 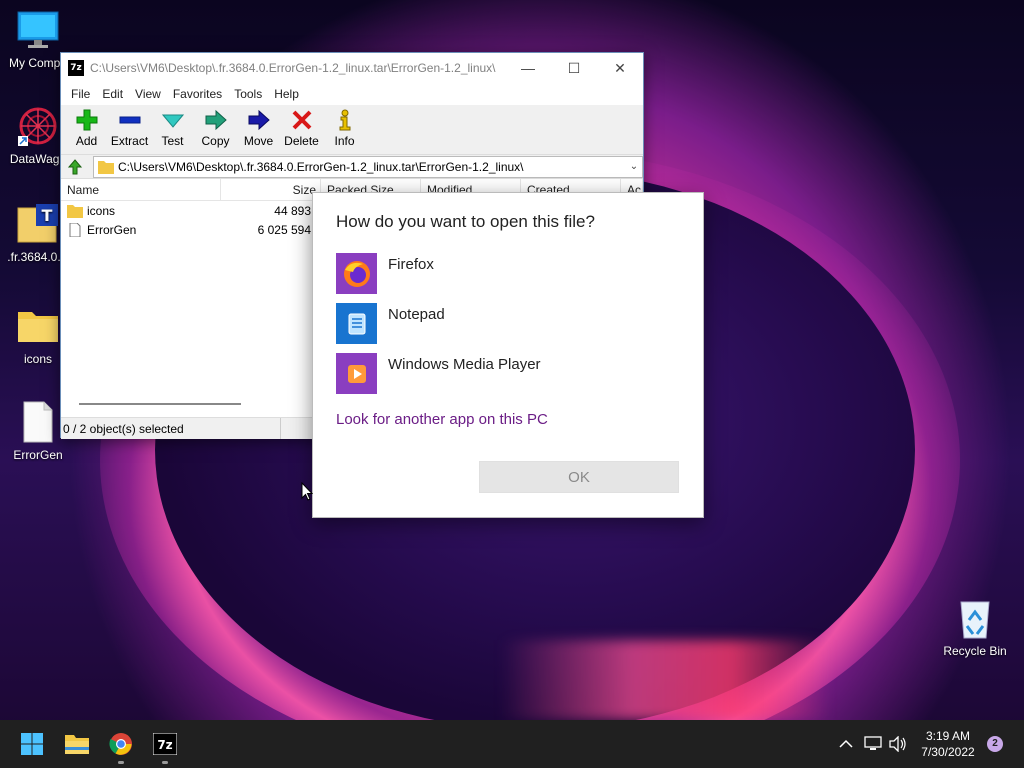 I want to click on move-arrow-icon, so click(x=258, y=120).